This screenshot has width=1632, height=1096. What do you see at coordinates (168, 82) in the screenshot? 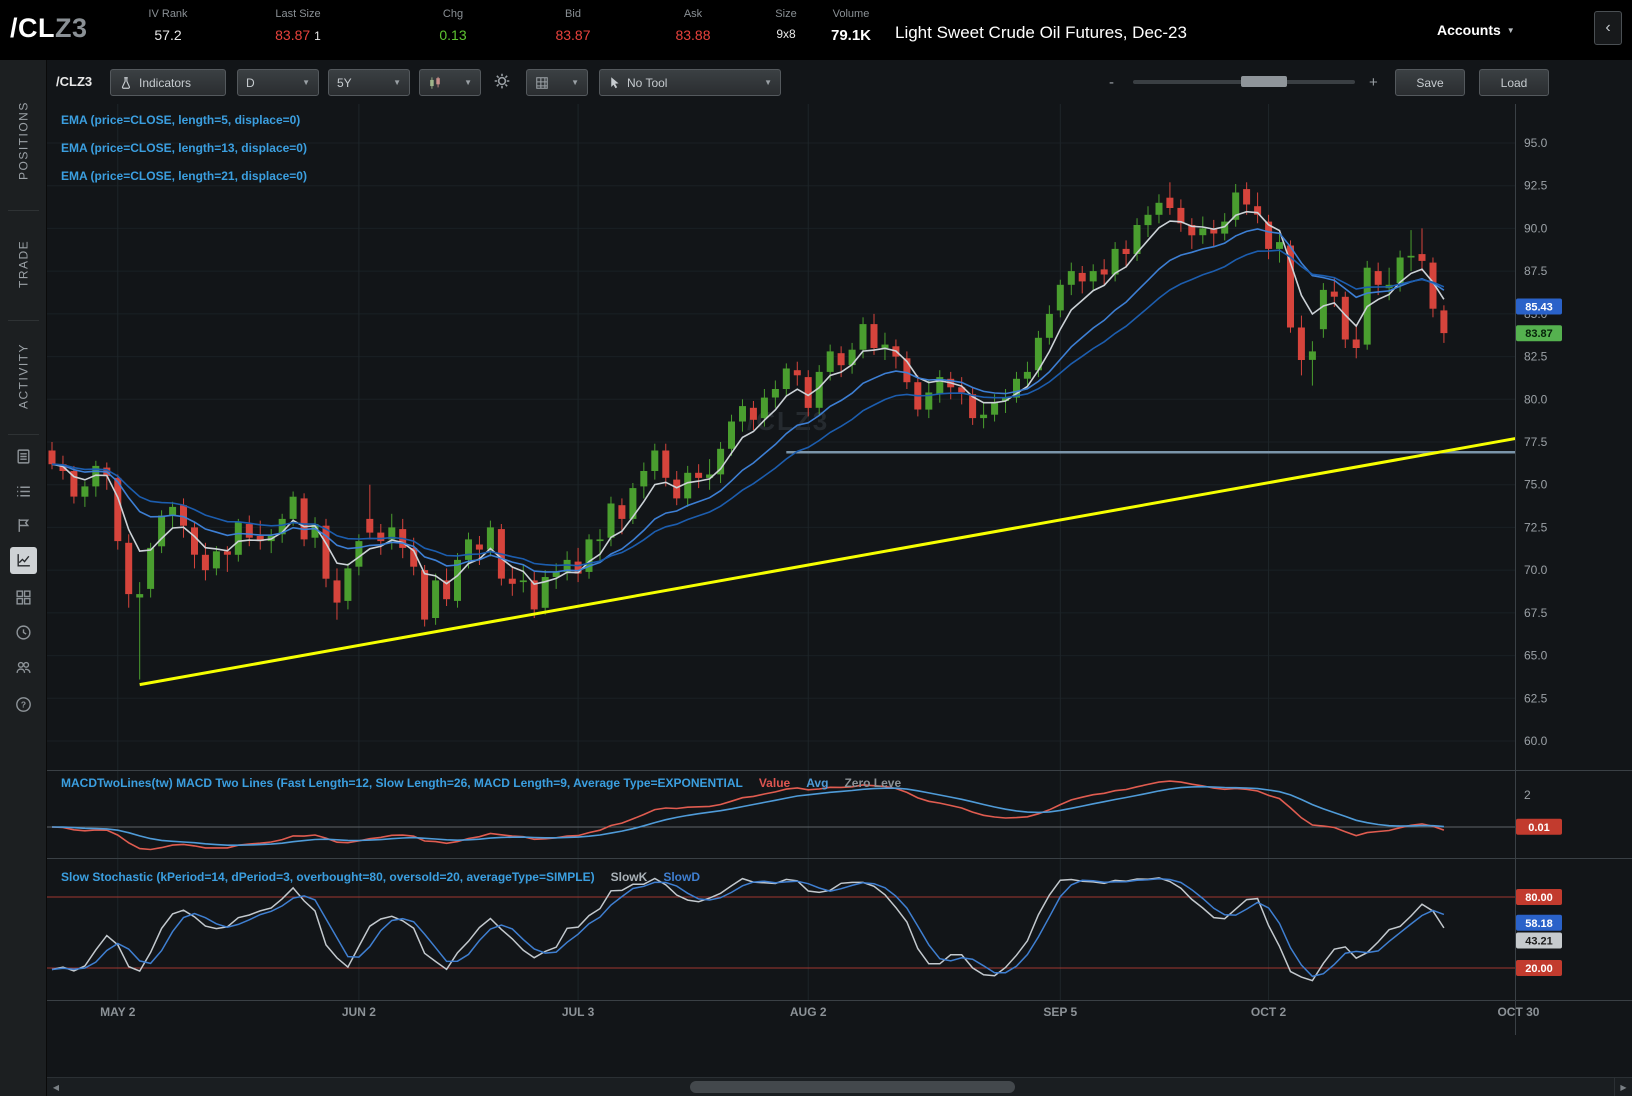
I see `indicators-button: Indicators` at bounding box center [168, 82].